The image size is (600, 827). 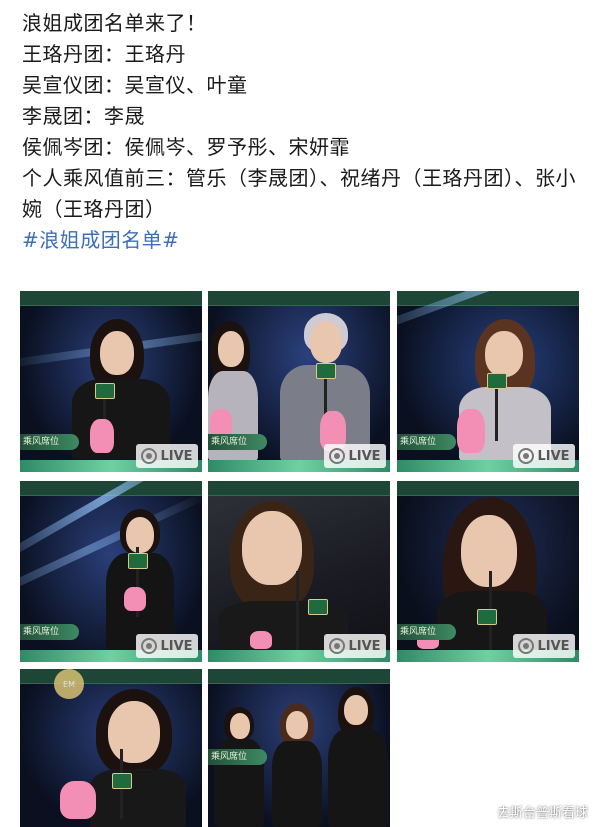 I want to click on photo-thumbnail-4: 乘风席位 LIVE, so click(x=111, y=571).